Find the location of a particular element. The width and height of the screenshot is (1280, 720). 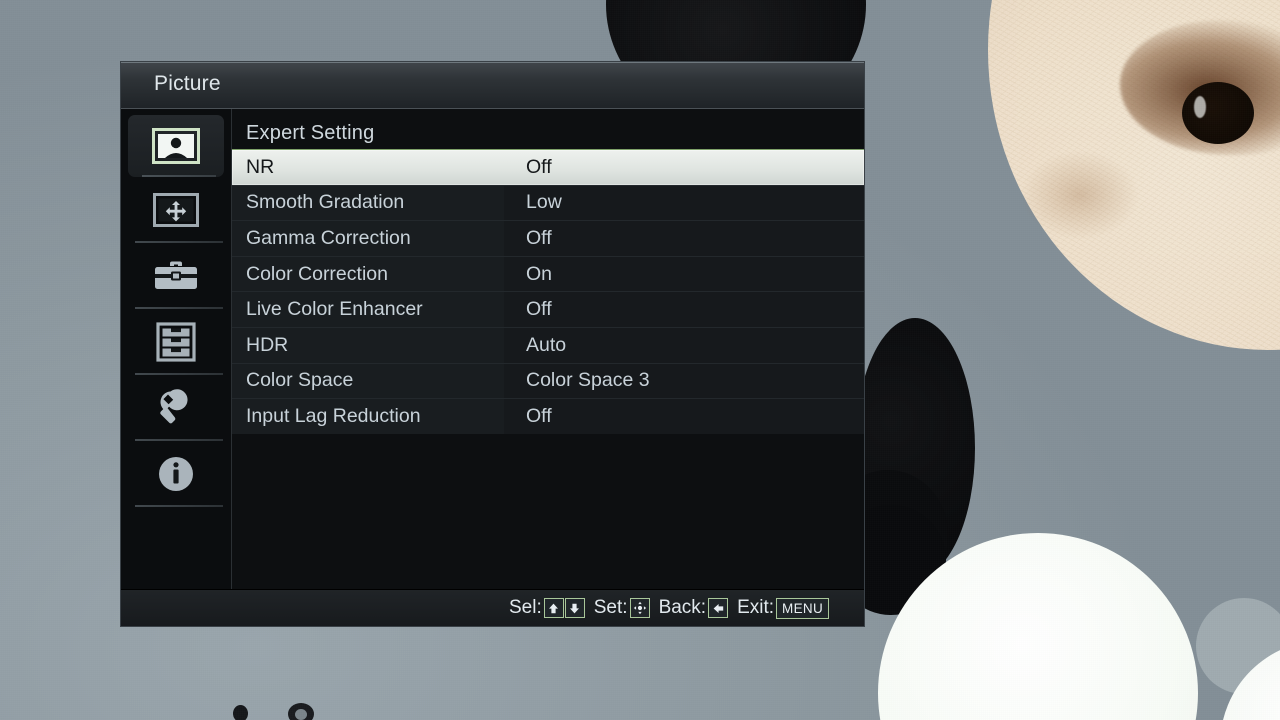

enter-dpad-key is located at coordinates (639, 608).